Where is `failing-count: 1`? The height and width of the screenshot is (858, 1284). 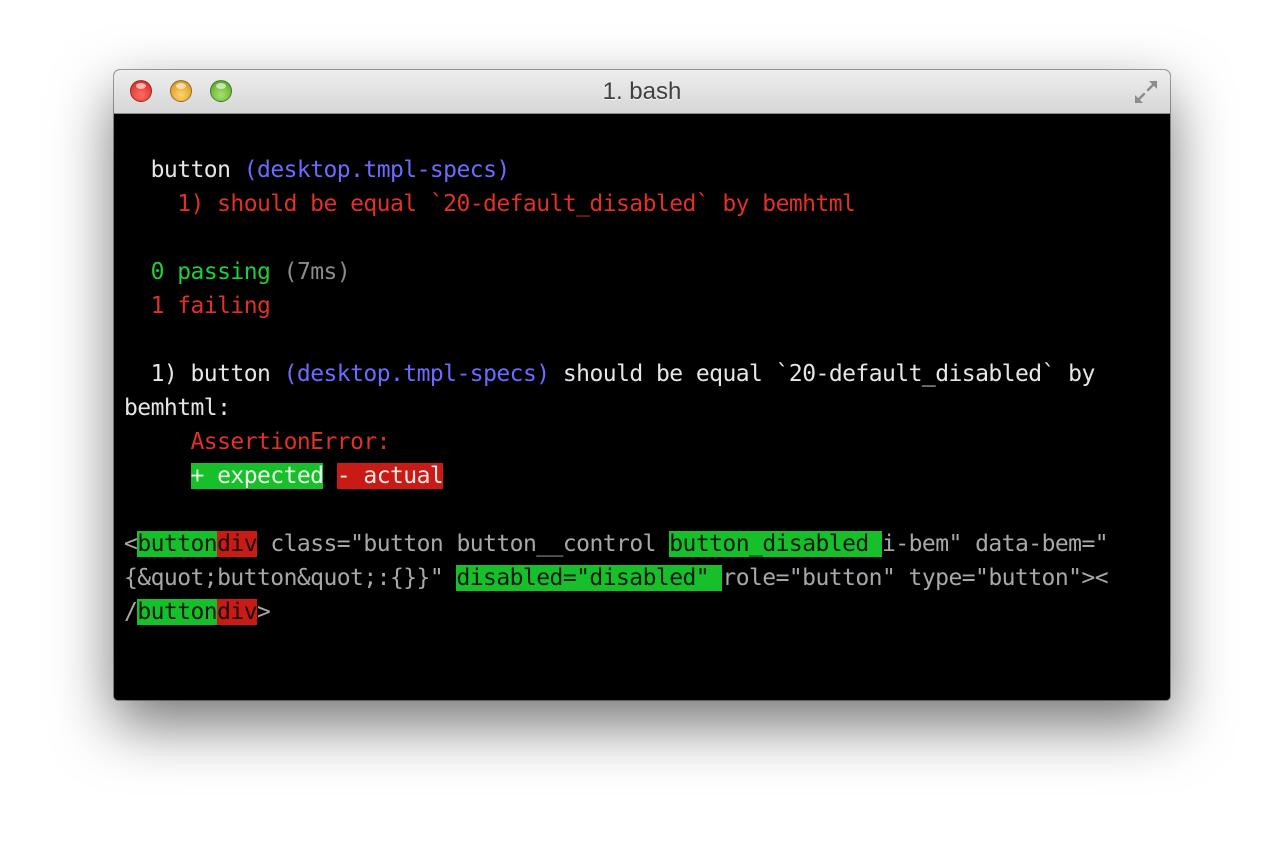 failing-count: 1 is located at coordinates (157, 306).